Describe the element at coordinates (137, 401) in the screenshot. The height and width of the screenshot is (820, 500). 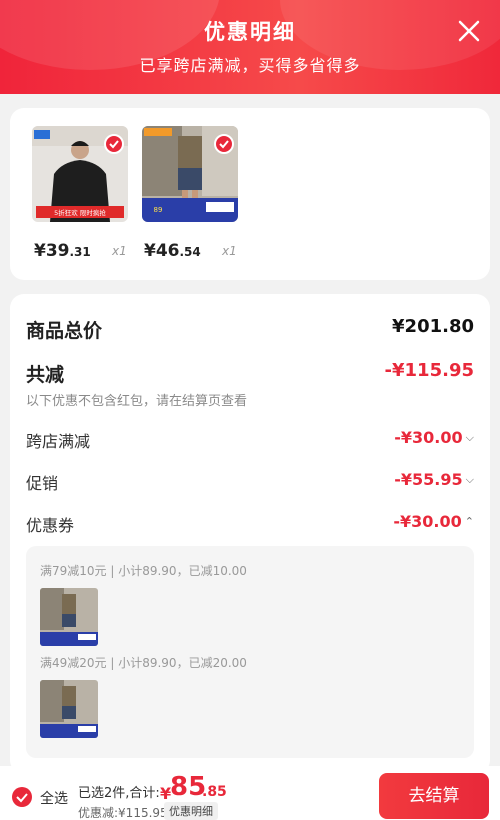
I see `discount-note: 以下优惠不包含红包，请在结算页查看` at that location.